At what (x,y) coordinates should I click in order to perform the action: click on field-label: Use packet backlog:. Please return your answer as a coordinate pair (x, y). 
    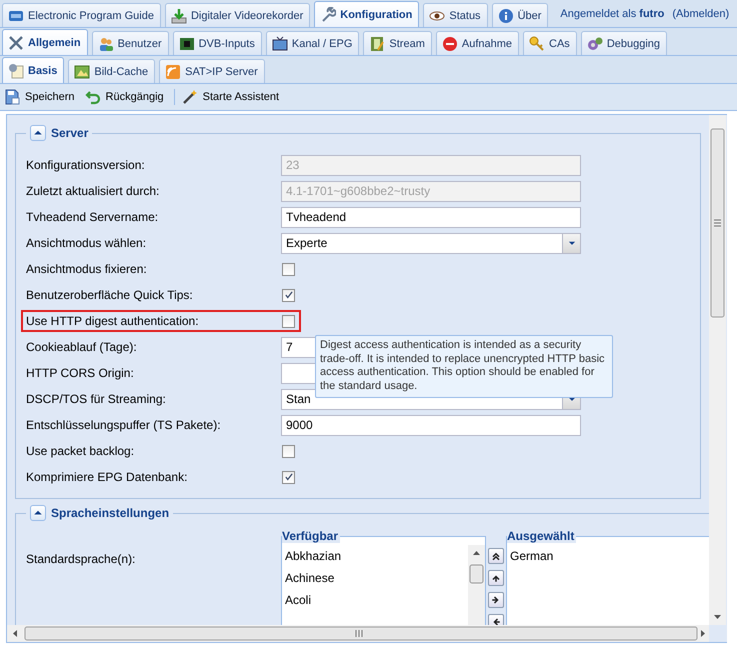
    Looking at the image, I should click on (81, 451).